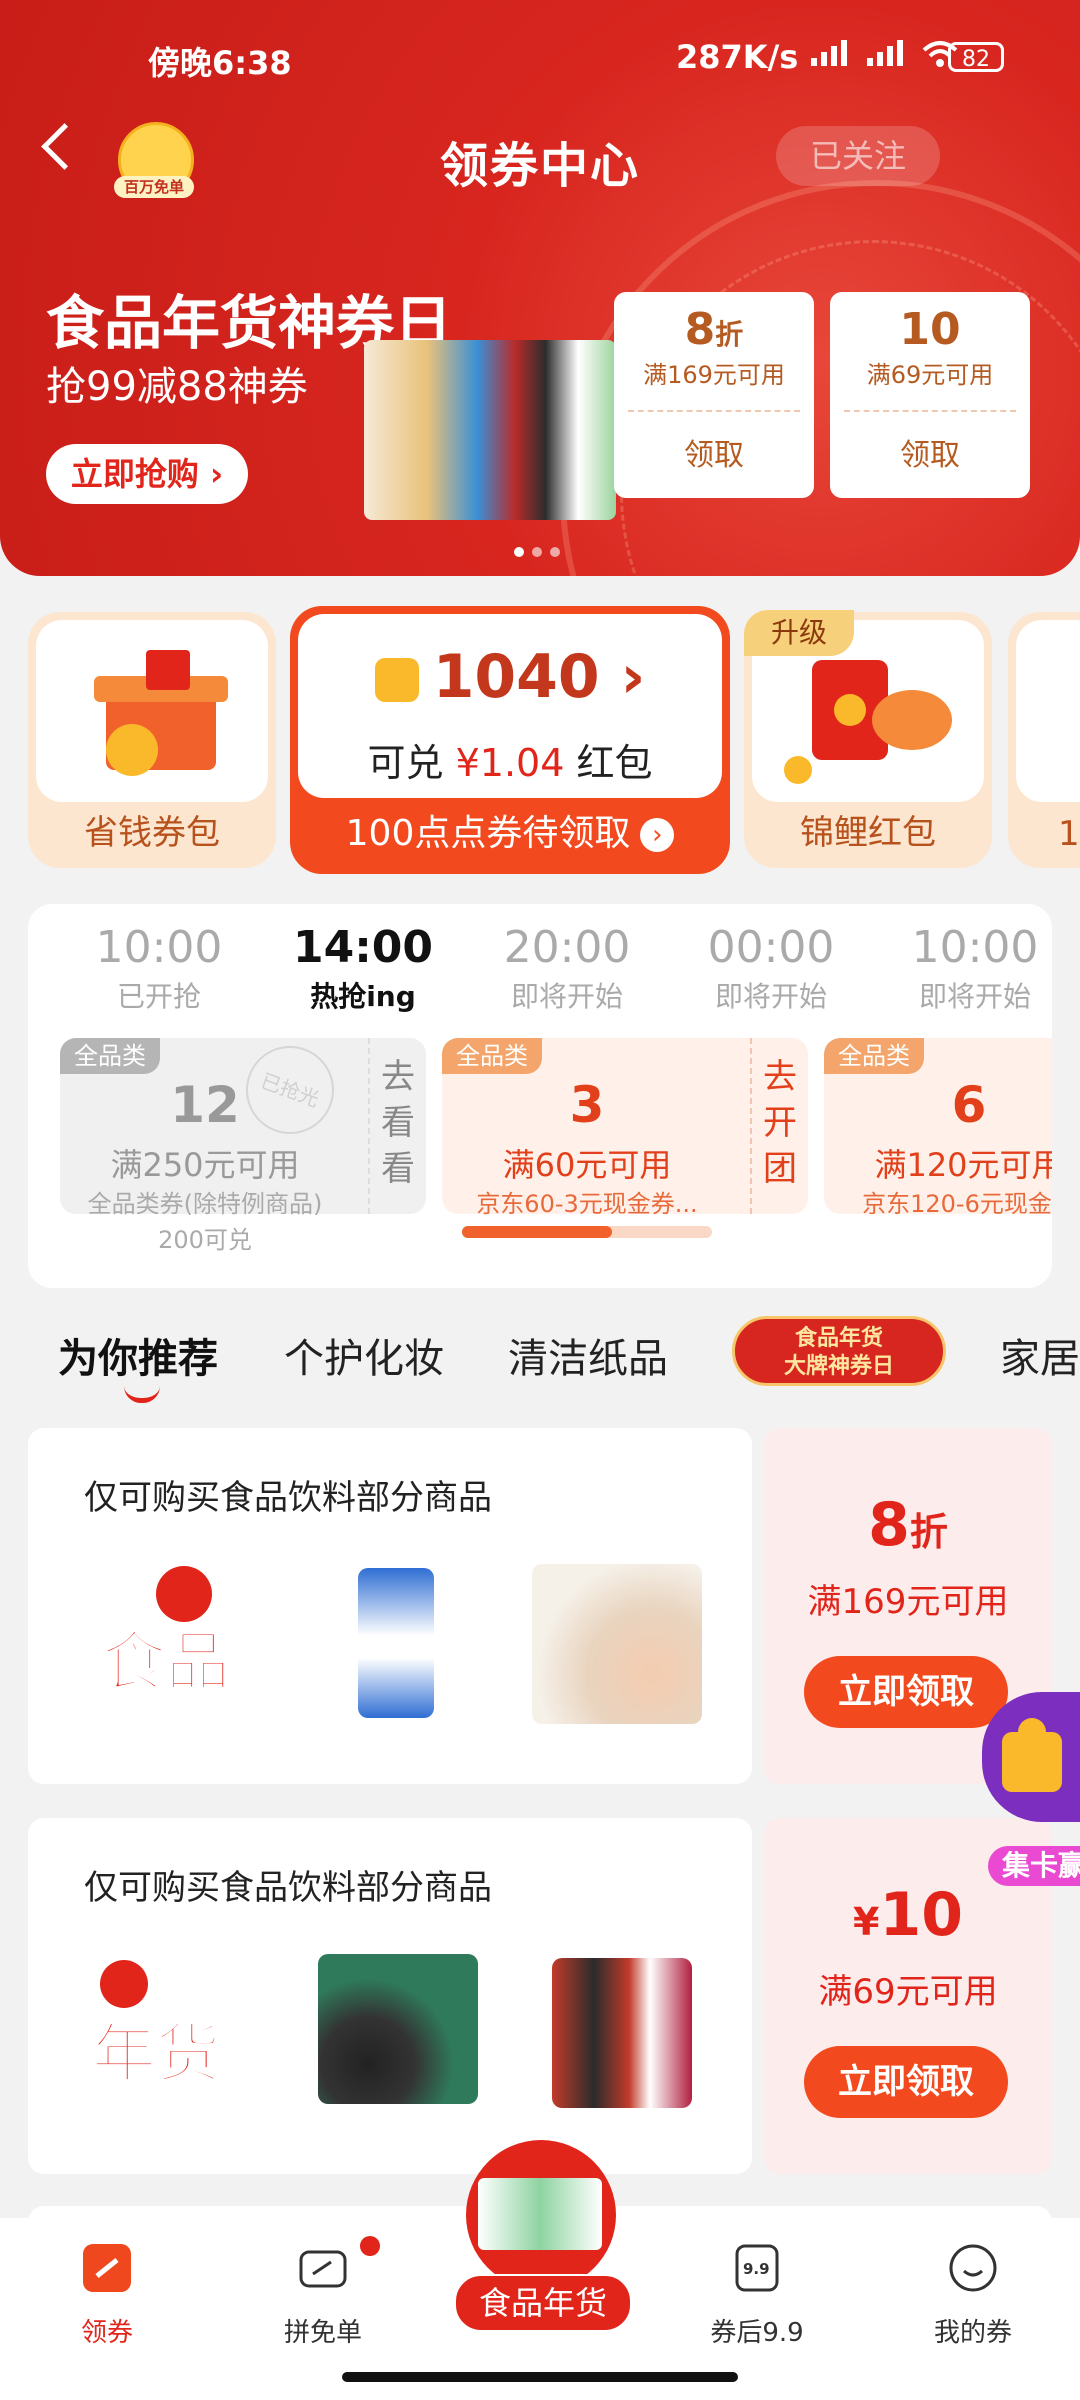 The image size is (1080, 2400). Describe the element at coordinates (396, 680) in the screenshot. I see `coin-icon` at that location.